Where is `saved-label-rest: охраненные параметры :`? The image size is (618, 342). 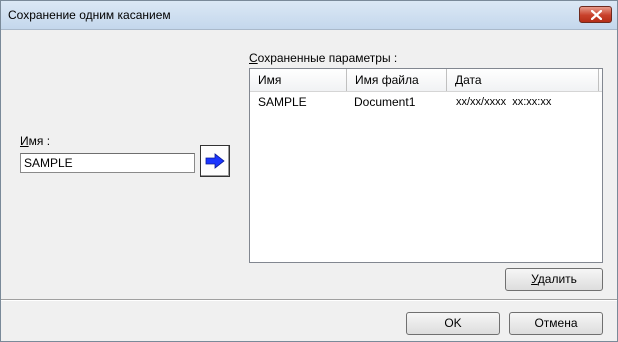
saved-label-rest: охраненные параметры : is located at coordinates (327, 58).